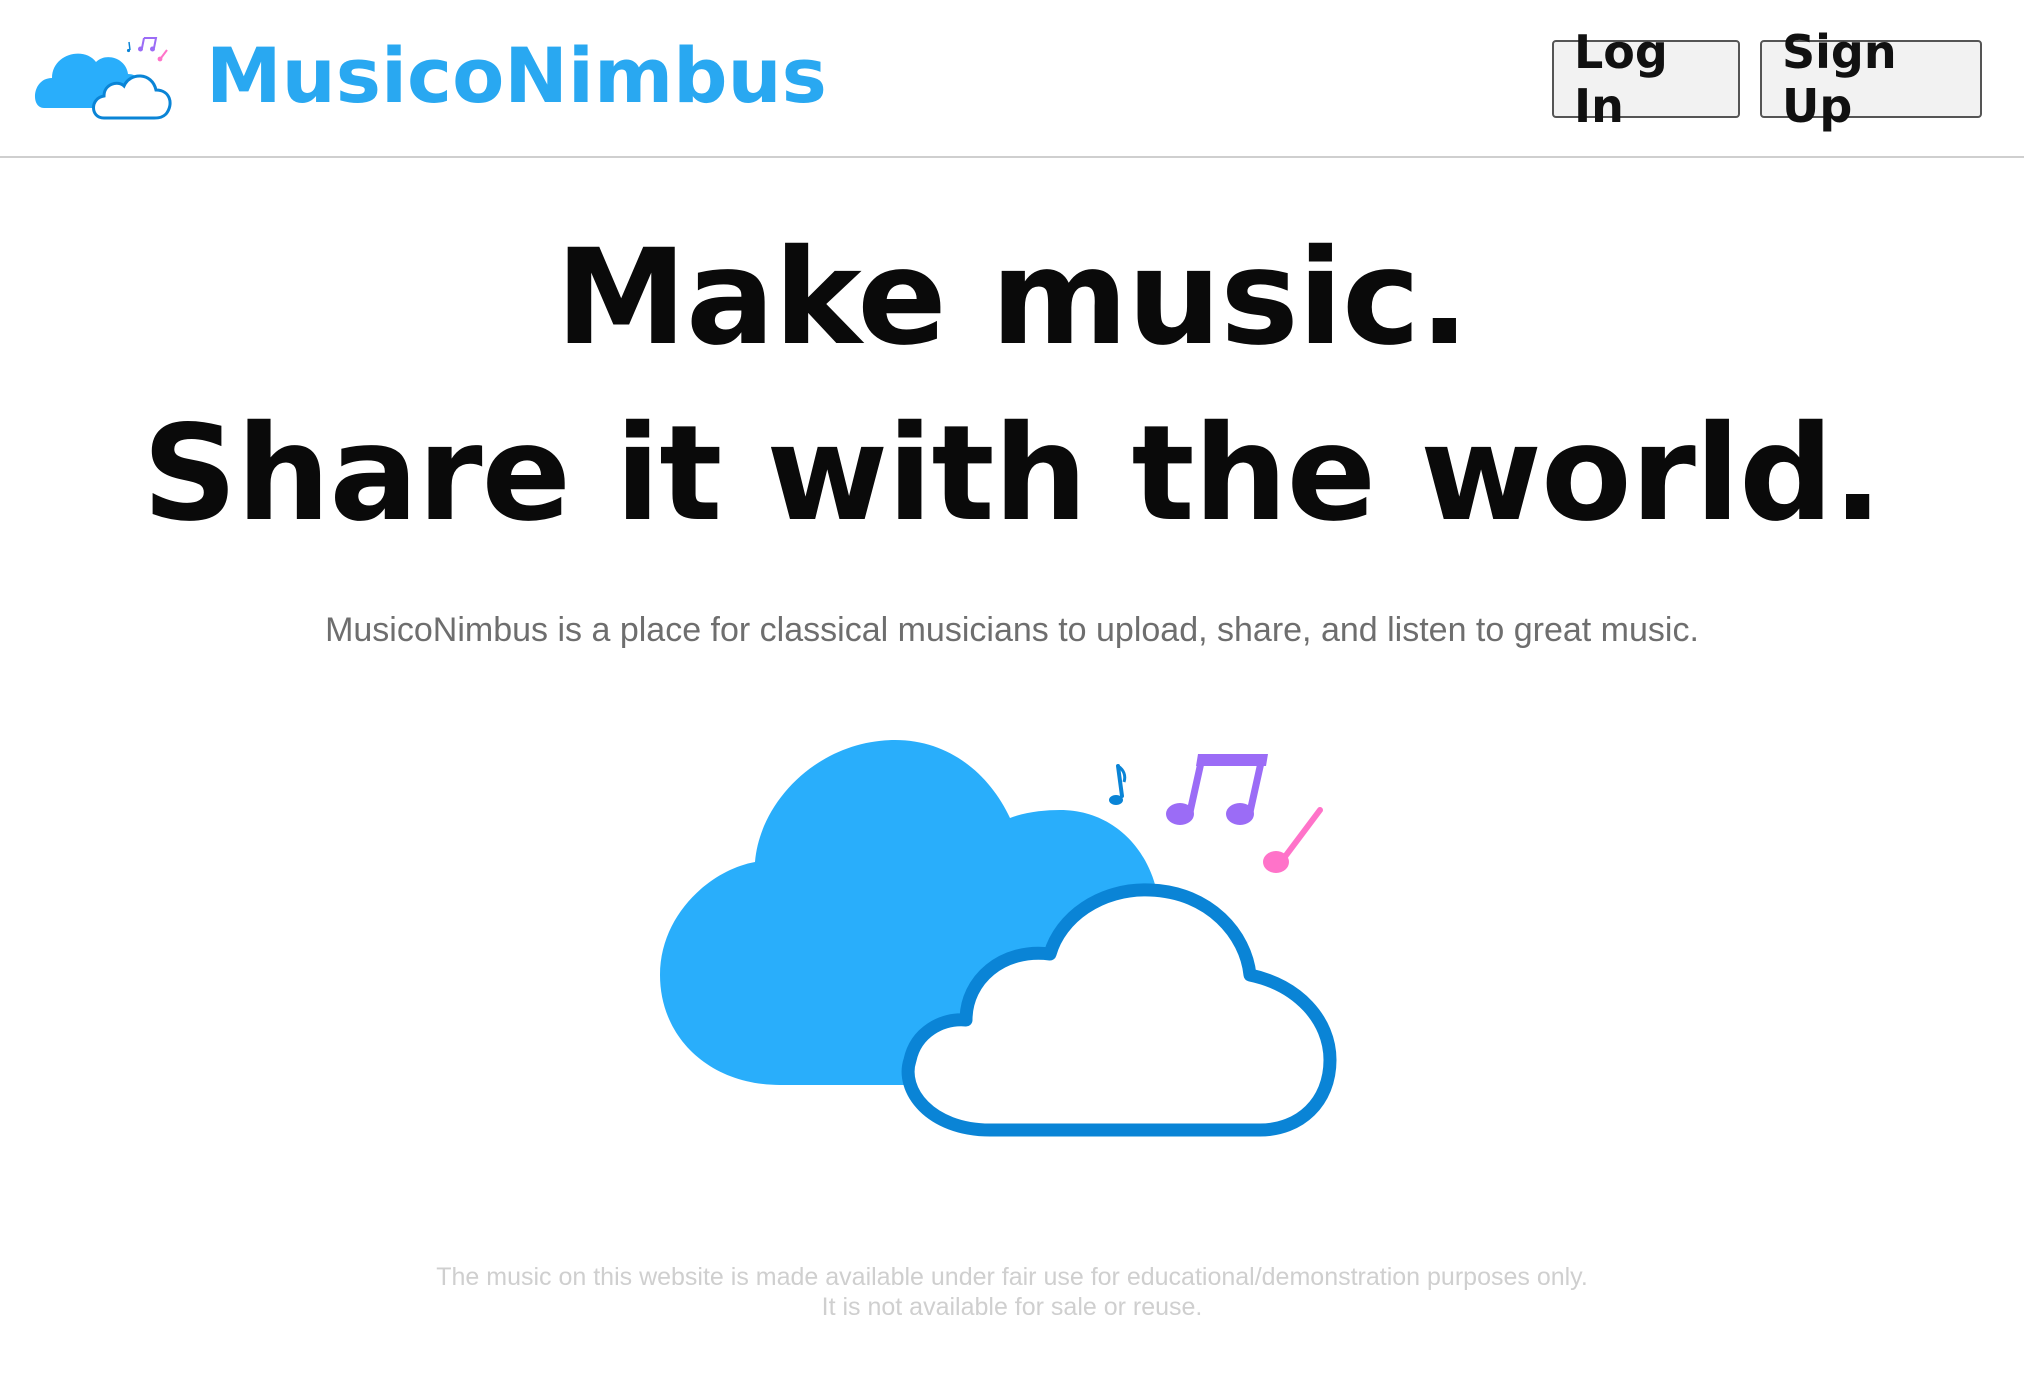 The width and height of the screenshot is (2024, 1386). What do you see at coordinates (1118, 784) in the screenshot?
I see `eighth-note-icon` at bounding box center [1118, 784].